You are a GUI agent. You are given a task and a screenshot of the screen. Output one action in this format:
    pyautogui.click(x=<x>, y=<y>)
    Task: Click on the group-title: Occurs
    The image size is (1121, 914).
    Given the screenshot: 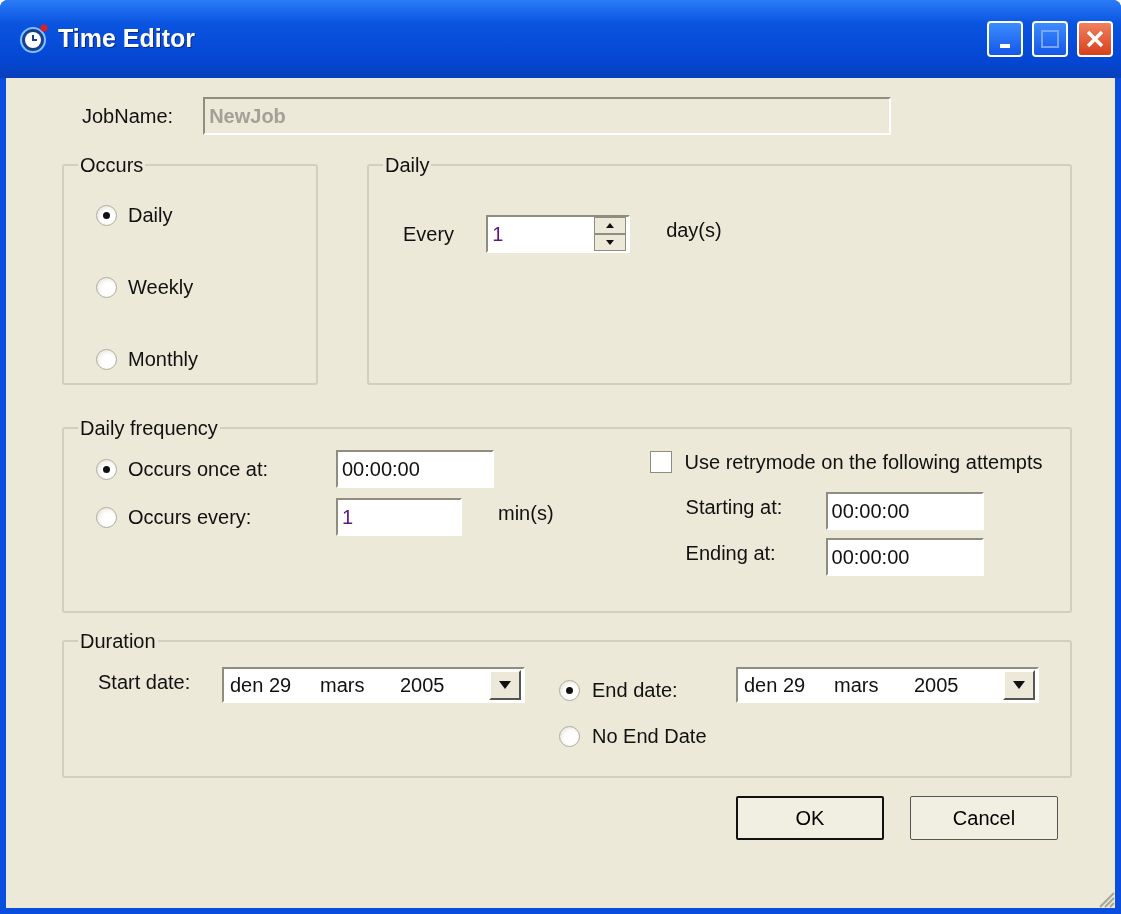 What is the action you would take?
    pyautogui.click(x=112, y=165)
    